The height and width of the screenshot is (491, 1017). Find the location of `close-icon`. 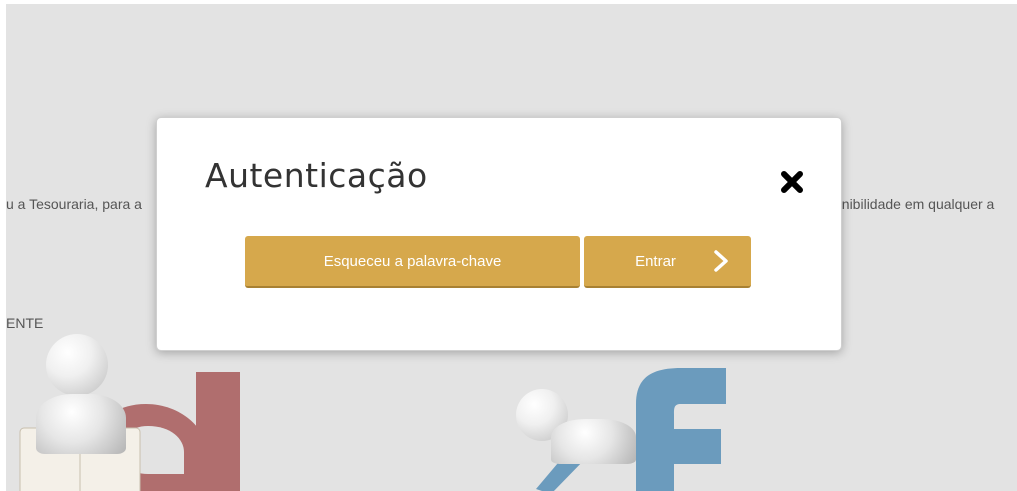

close-icon is located at coordinates (792, 182).